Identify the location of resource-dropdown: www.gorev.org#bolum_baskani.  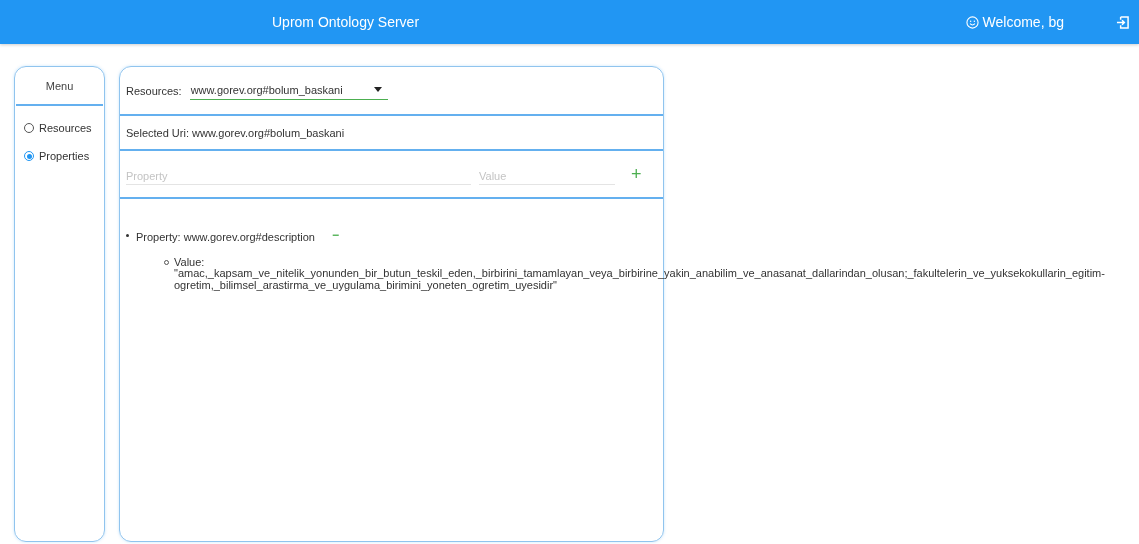
(288, 90).